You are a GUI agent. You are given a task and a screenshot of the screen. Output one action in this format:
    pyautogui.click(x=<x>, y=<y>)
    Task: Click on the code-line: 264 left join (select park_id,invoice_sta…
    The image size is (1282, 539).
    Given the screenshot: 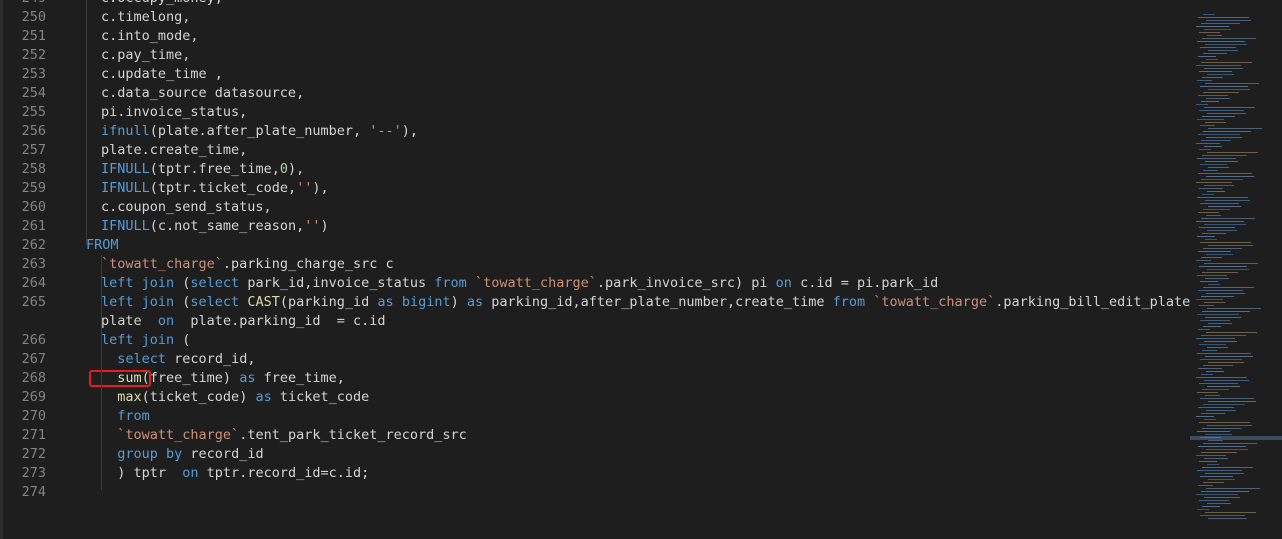 What is the action you would take?
    pyautogui.click(x=595, y=283)
    